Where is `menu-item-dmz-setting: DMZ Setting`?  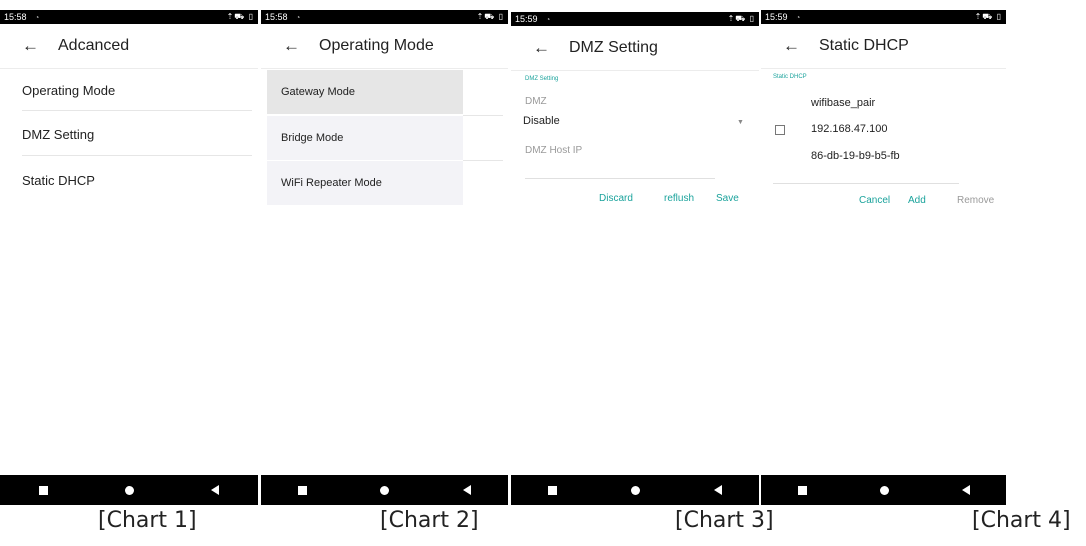 menu-item-dmz-setting: DMZ Setting is located at coordinates (58, 134).